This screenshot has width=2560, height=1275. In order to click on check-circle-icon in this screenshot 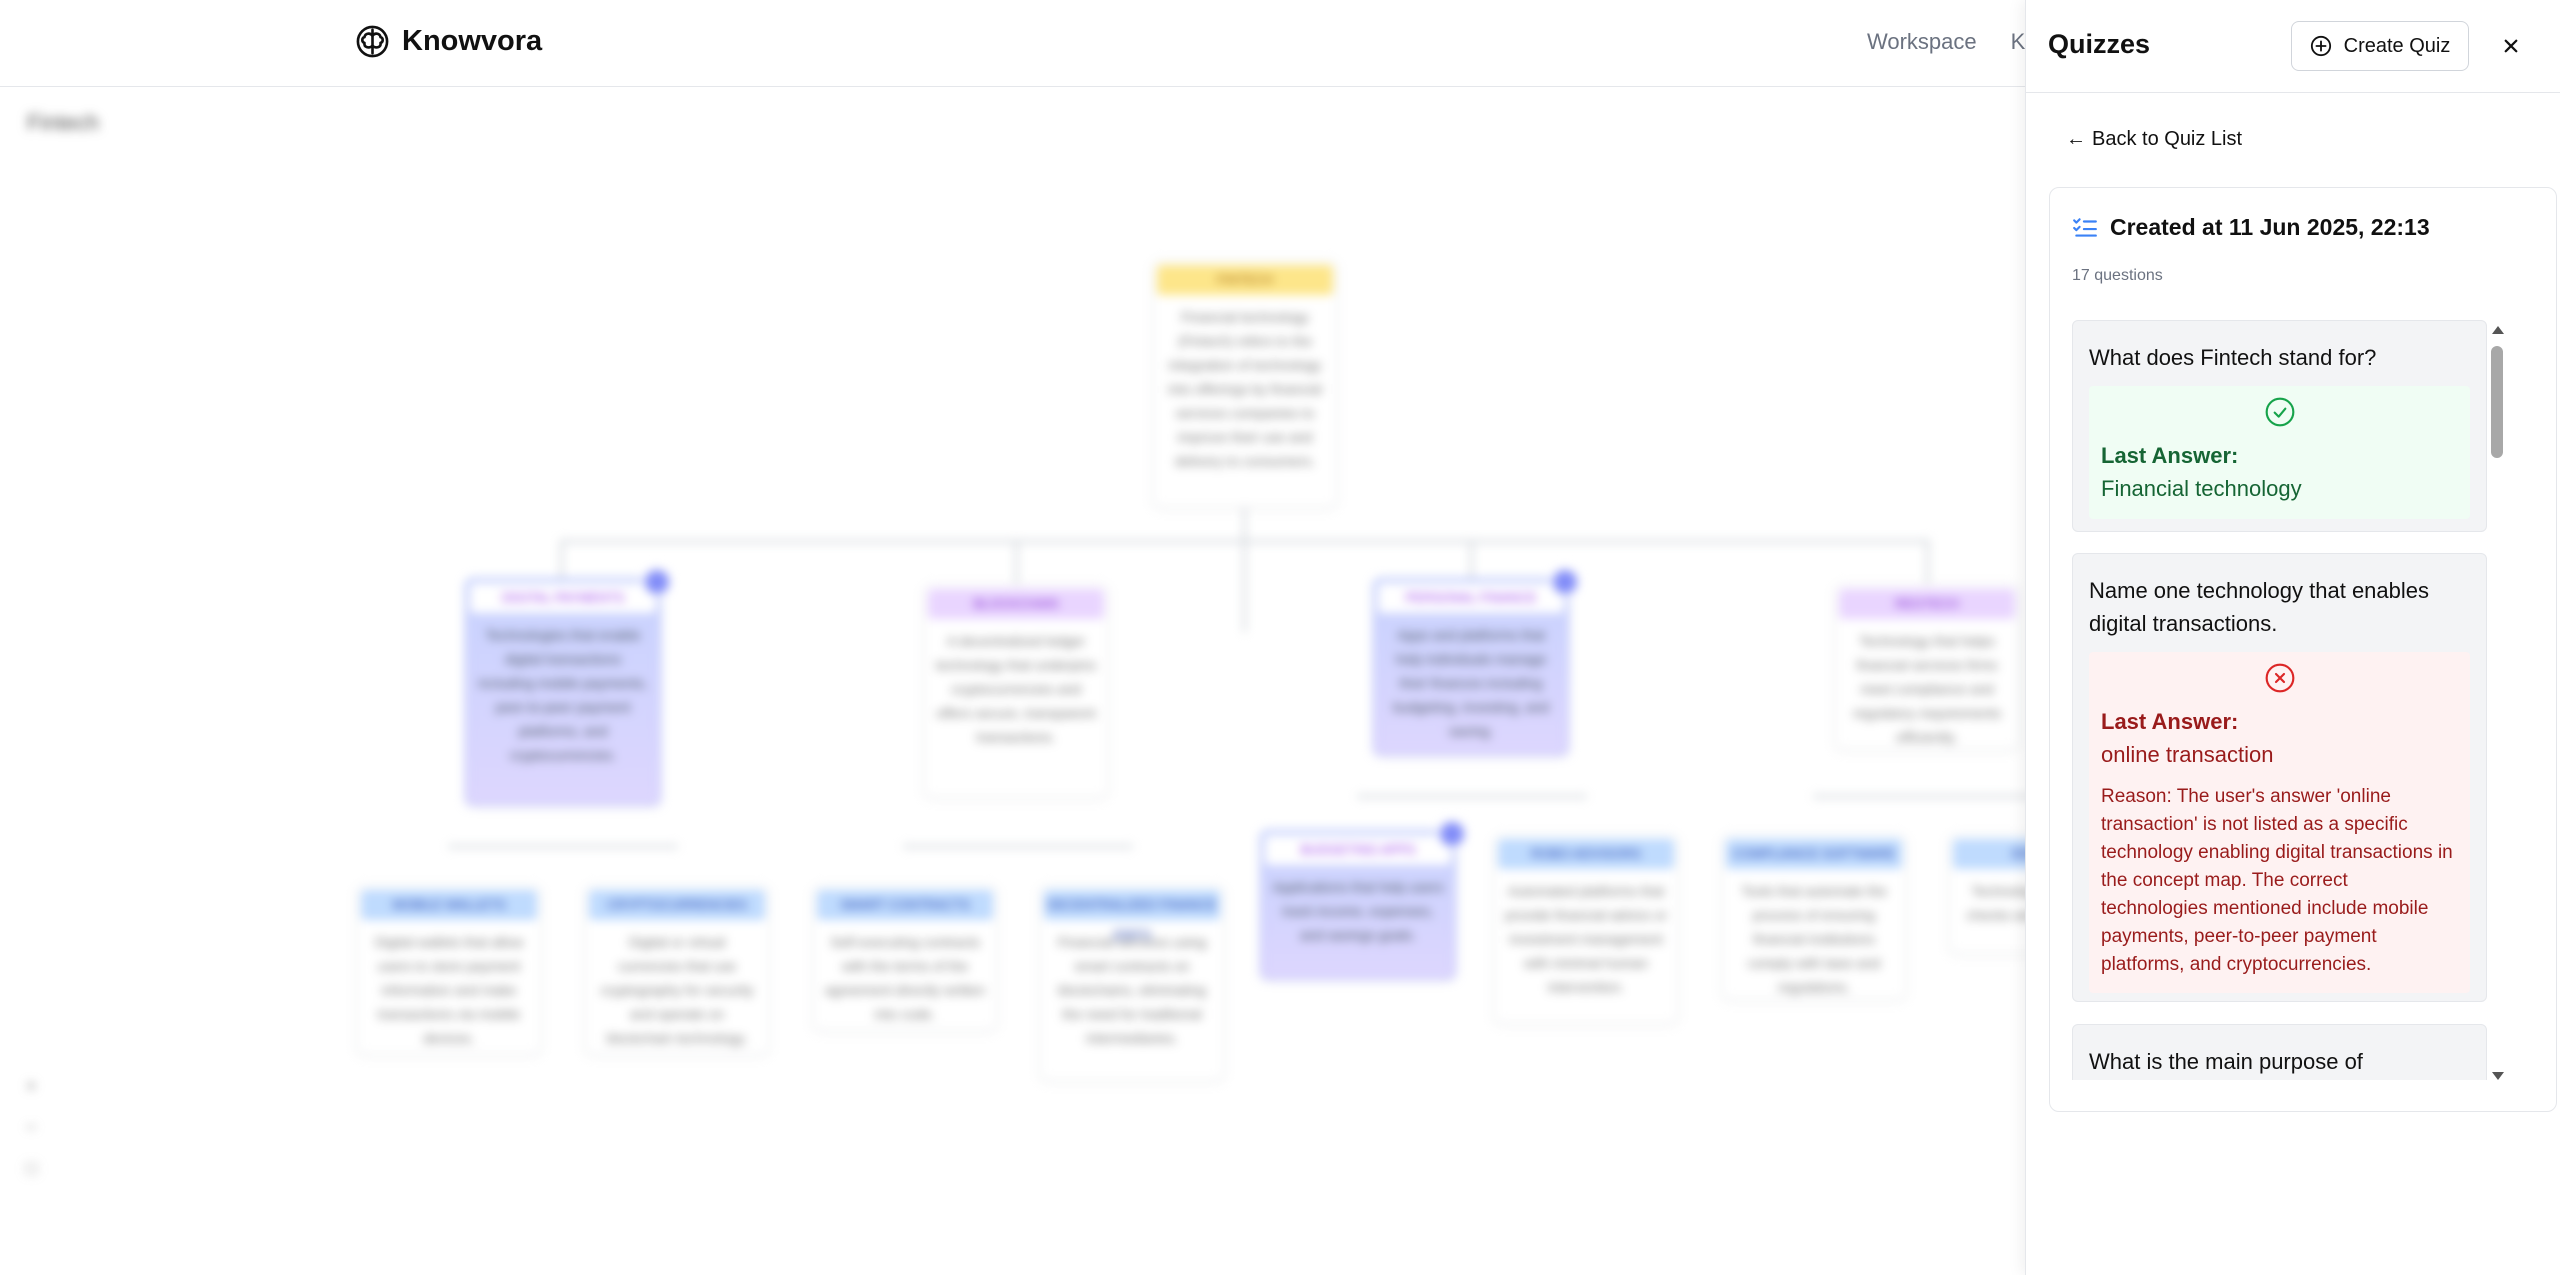, I will do `click(2279, 412)`.